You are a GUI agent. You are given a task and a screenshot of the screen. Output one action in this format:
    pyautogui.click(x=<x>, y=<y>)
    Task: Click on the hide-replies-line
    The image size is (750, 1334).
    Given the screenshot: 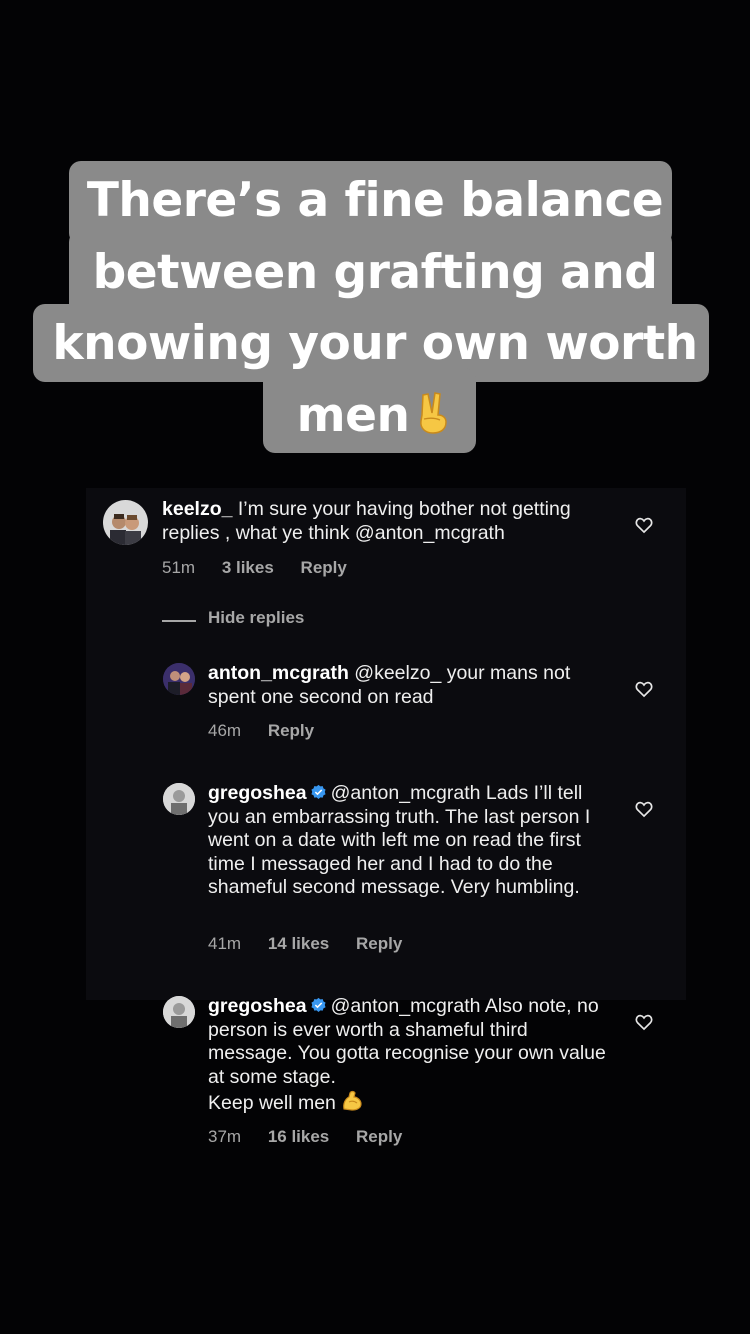 What is the action you would take?
    pyautogui.click(x=179, y=621)
    